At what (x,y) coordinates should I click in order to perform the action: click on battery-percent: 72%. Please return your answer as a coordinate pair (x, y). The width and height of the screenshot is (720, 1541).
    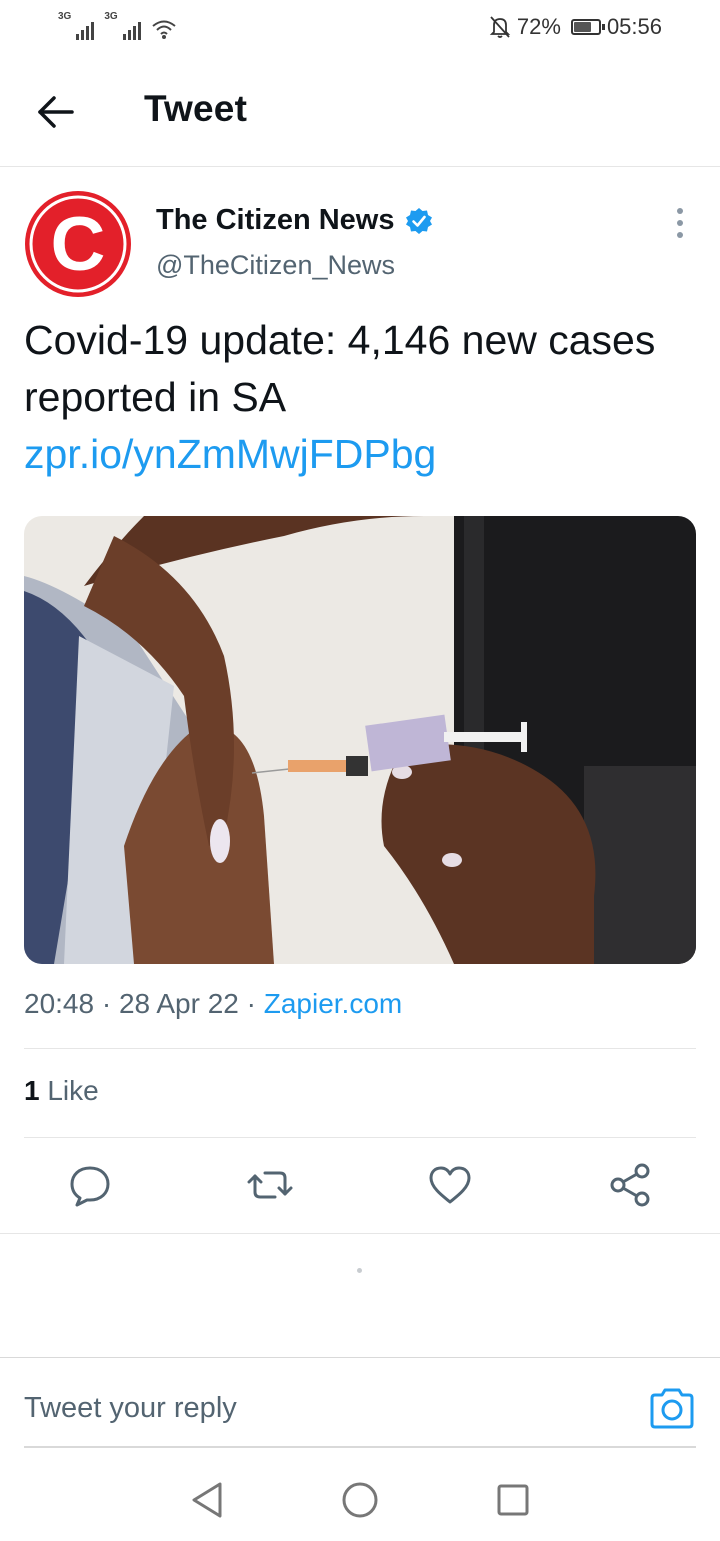
    Looking at the image, I should click on (538, 26).